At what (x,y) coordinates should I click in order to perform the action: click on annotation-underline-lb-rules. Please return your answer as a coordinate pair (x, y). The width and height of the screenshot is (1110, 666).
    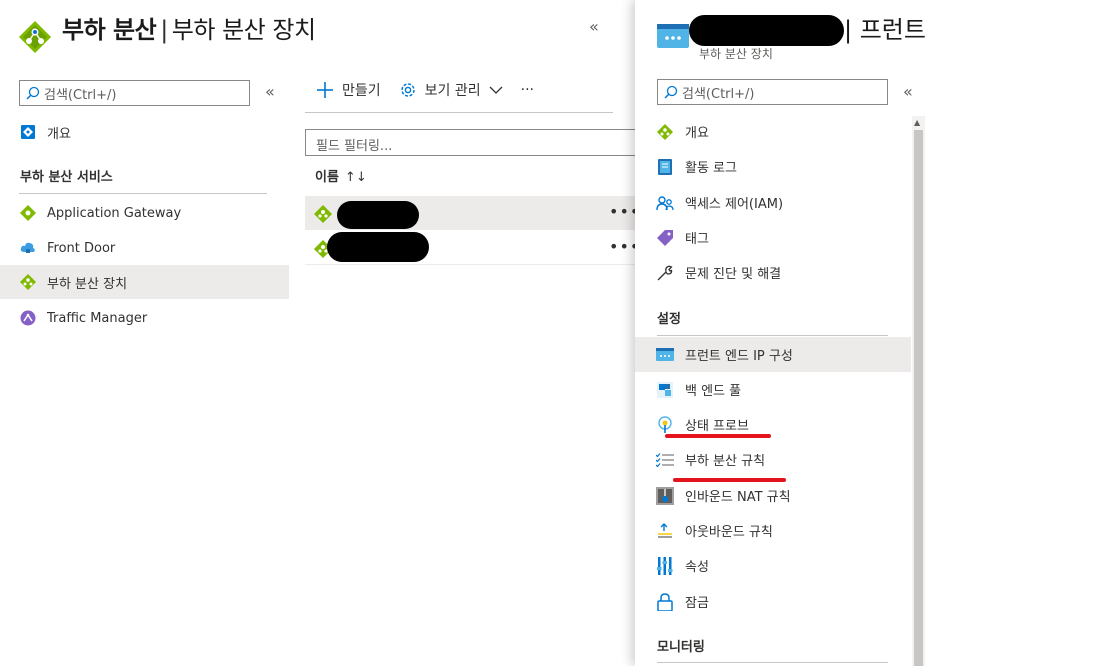
    Looking at the image, I should click on (729, 480).